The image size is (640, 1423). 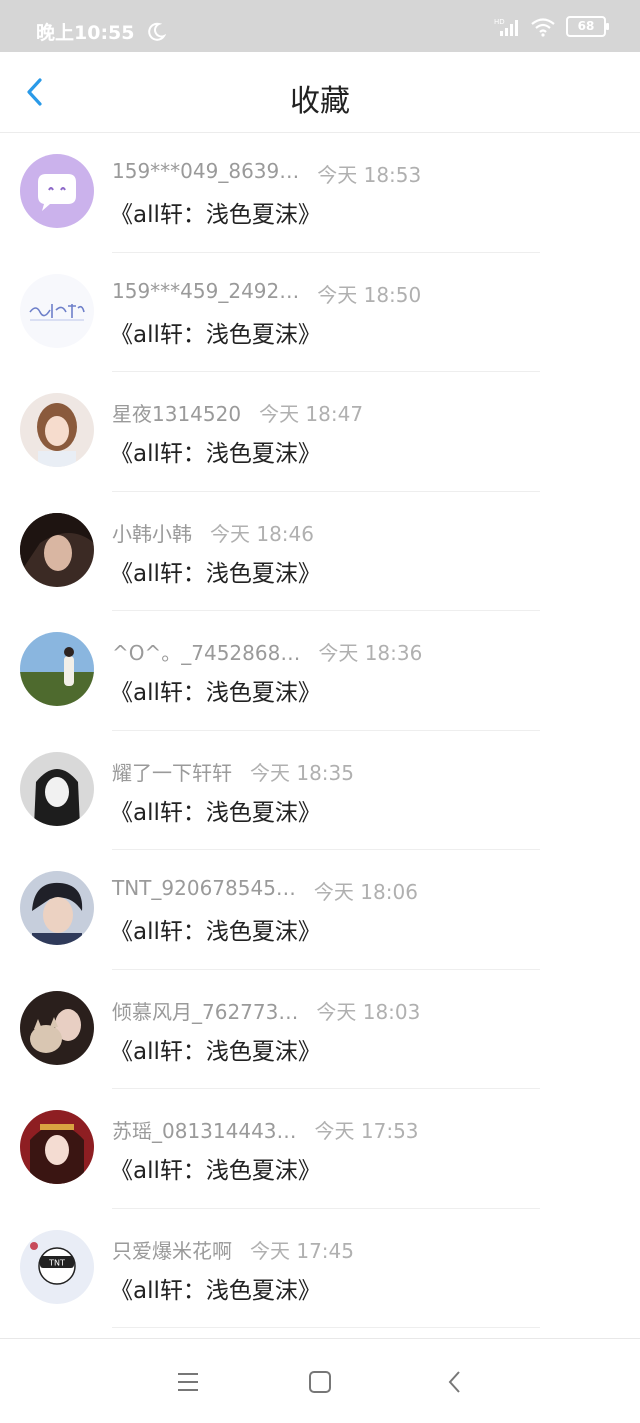 What do you see at coordinates (320, 551) in the screenshot?
I see `favorite-item: 小韩小韩 今天 18:46 《all轩：浅色夏沫》` at bounding box center [320, 551].